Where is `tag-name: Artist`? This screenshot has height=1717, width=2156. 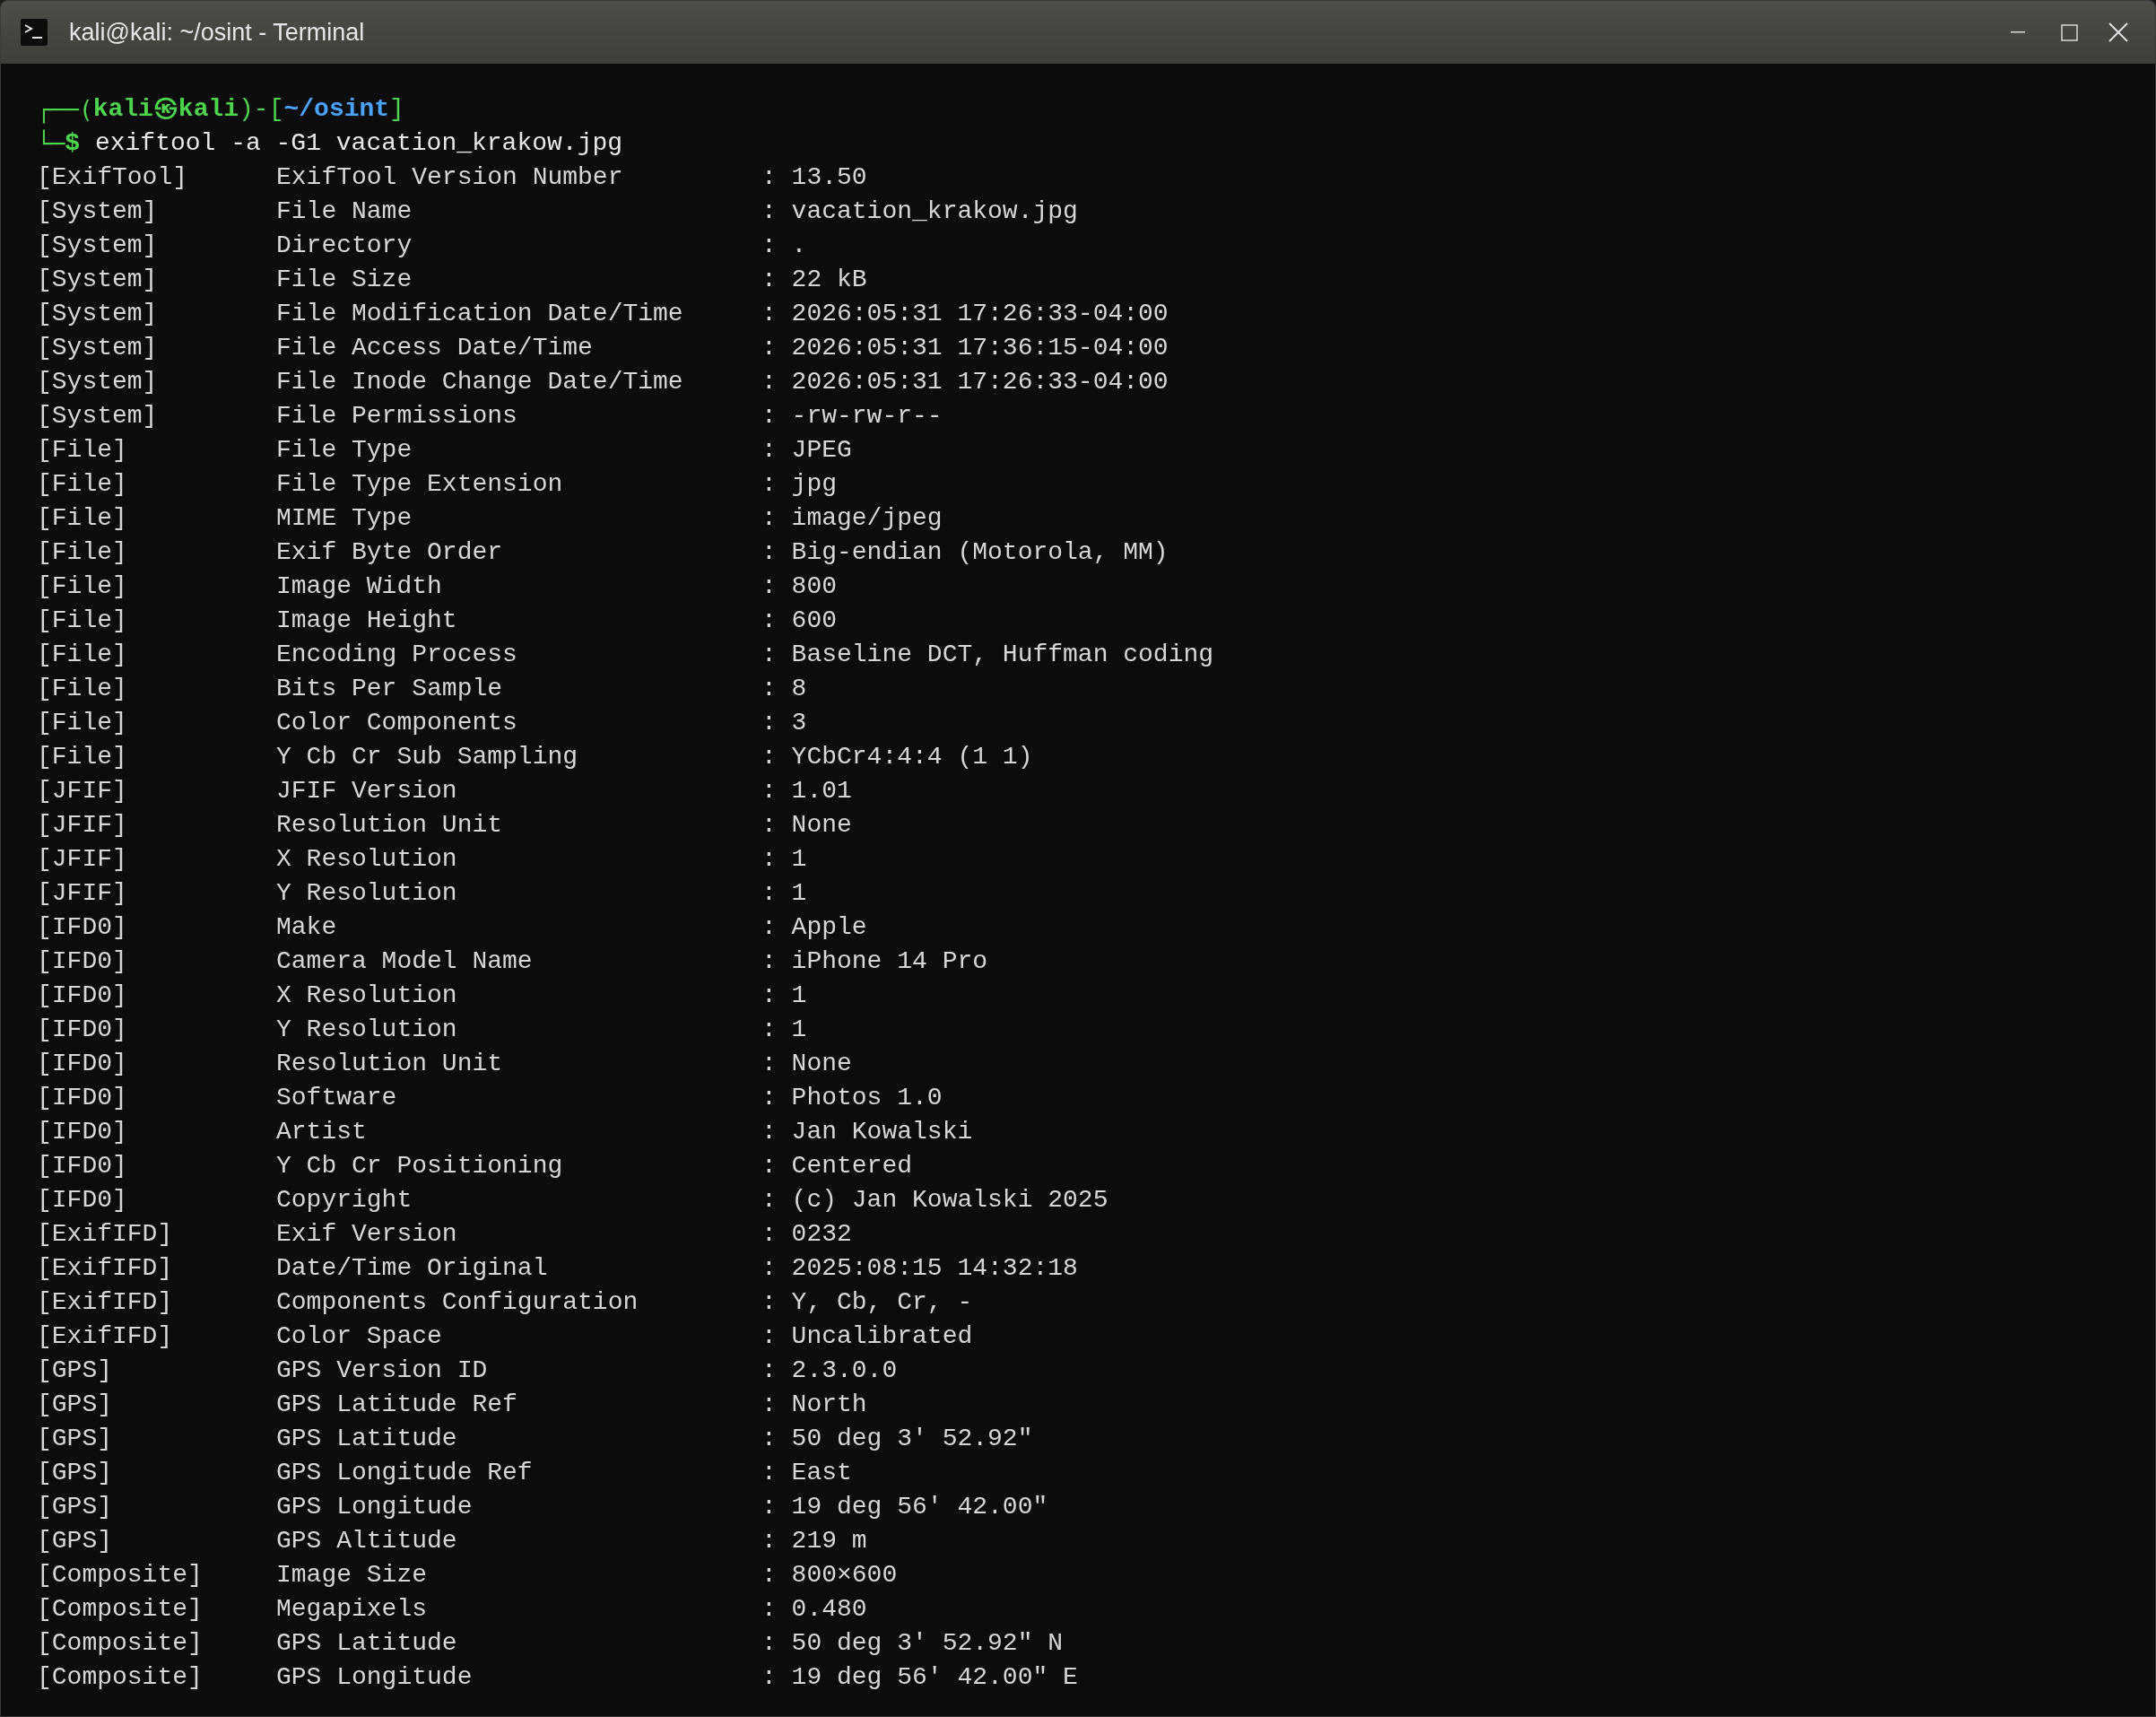
tag-name: Artist is located at coordinates (322, 1132).